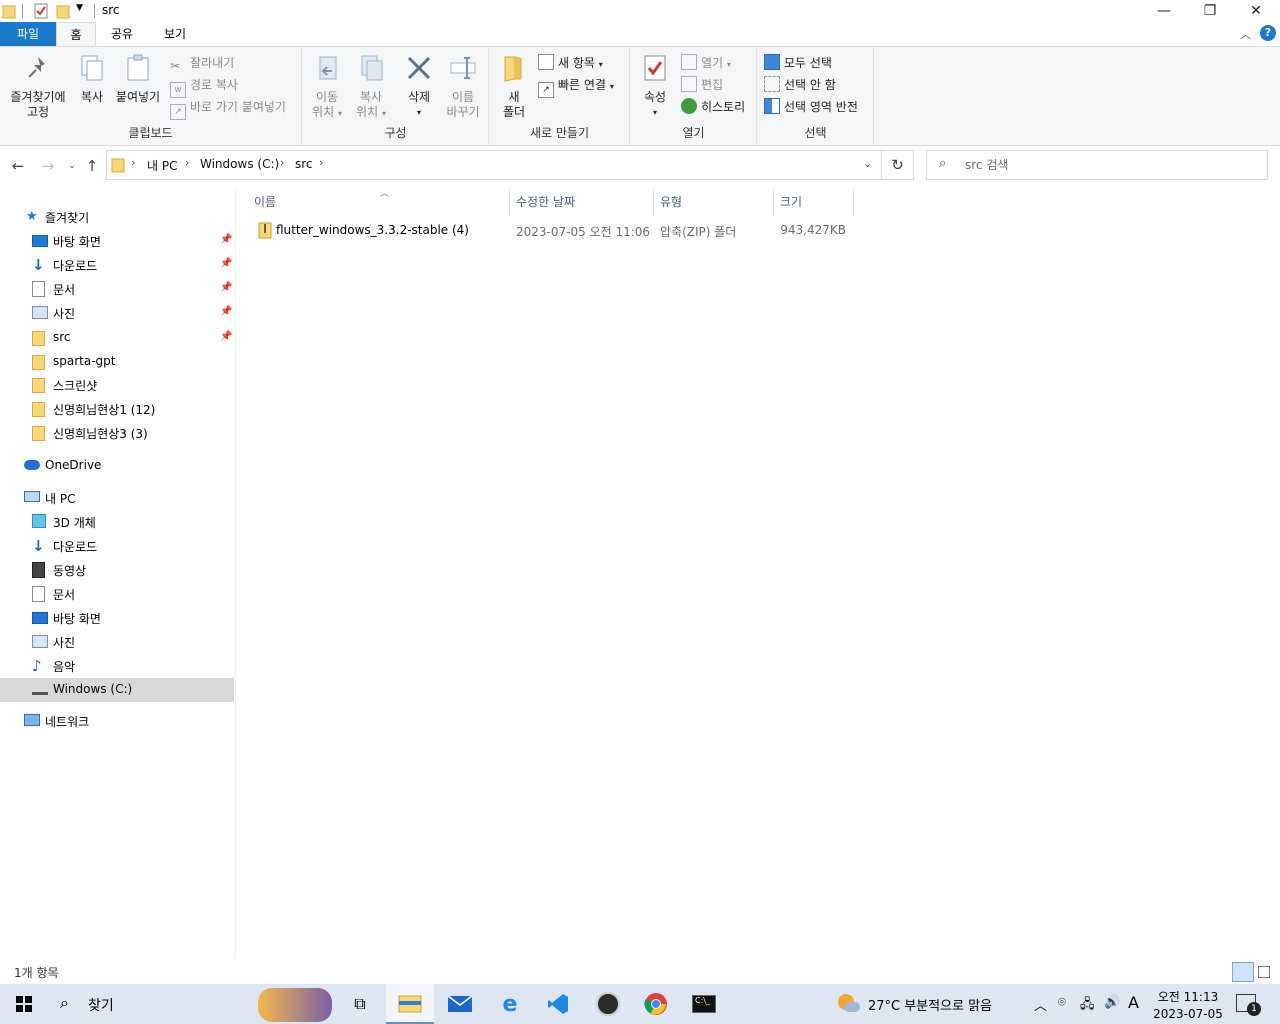 This screenshot has height=1024, width=1280. Describe the element at coordinates (117, 690) in the screenshot. I see `nav.pc_items-item: Windows (C:)` at that location.